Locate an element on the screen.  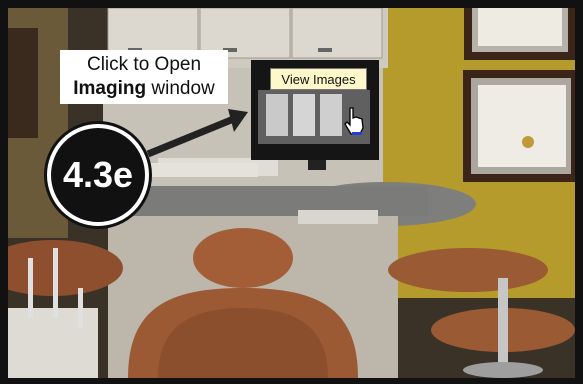
step-badge-label: 4.3e is located at coordinates (98, 174).